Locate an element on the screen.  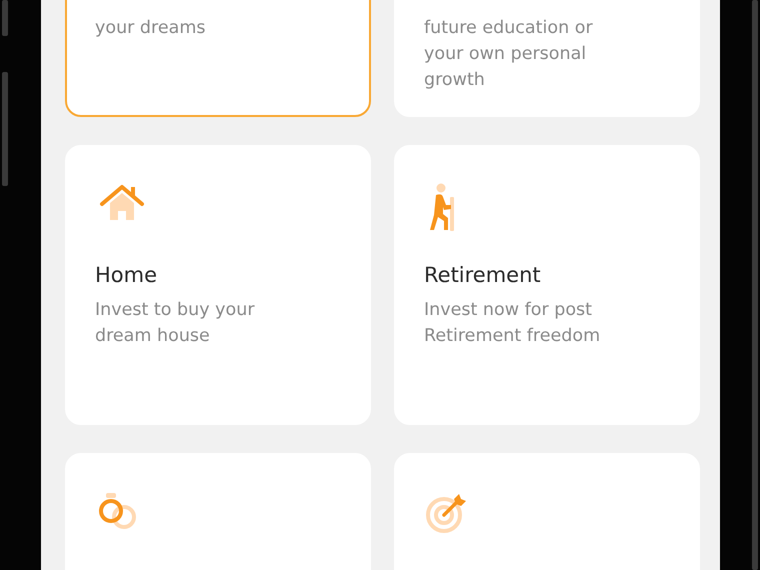
goal-title: Home is located at coordinates (126, 275).